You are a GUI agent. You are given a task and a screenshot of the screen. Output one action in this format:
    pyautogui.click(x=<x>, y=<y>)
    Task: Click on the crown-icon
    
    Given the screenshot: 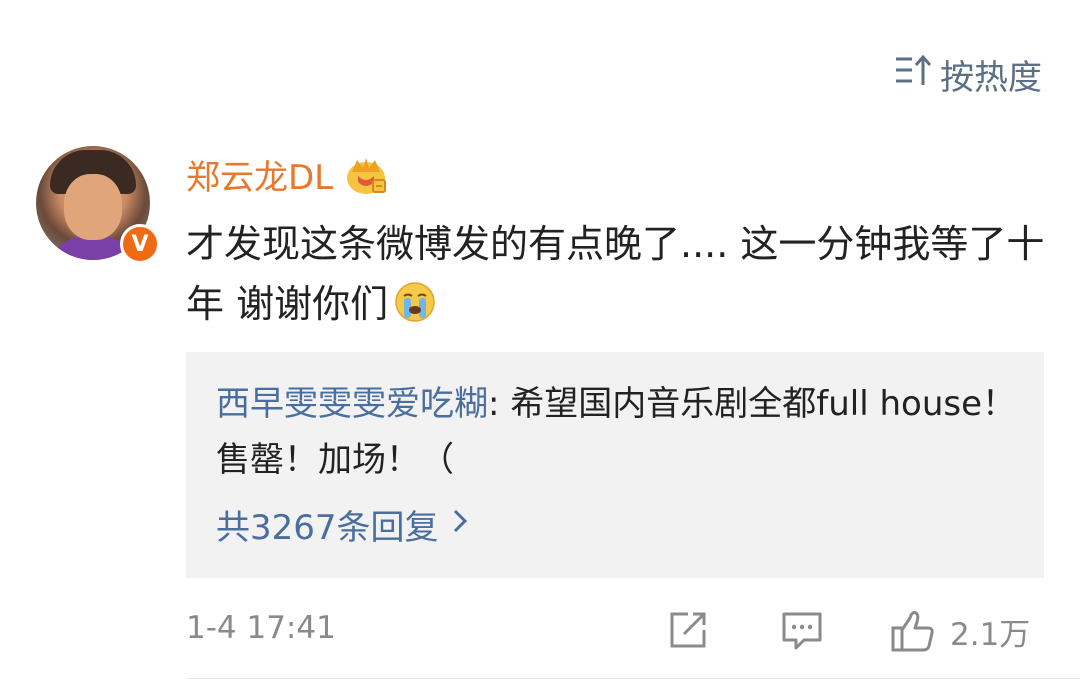 What is the action you would take?
    pyautogui.click(x=366, y=175)
    